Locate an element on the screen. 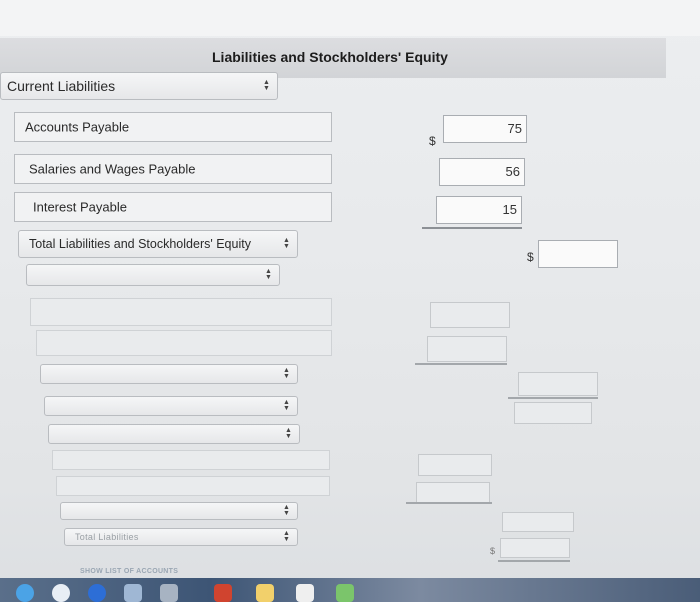  amount-value: 15 is located at coordinates (509, 209).